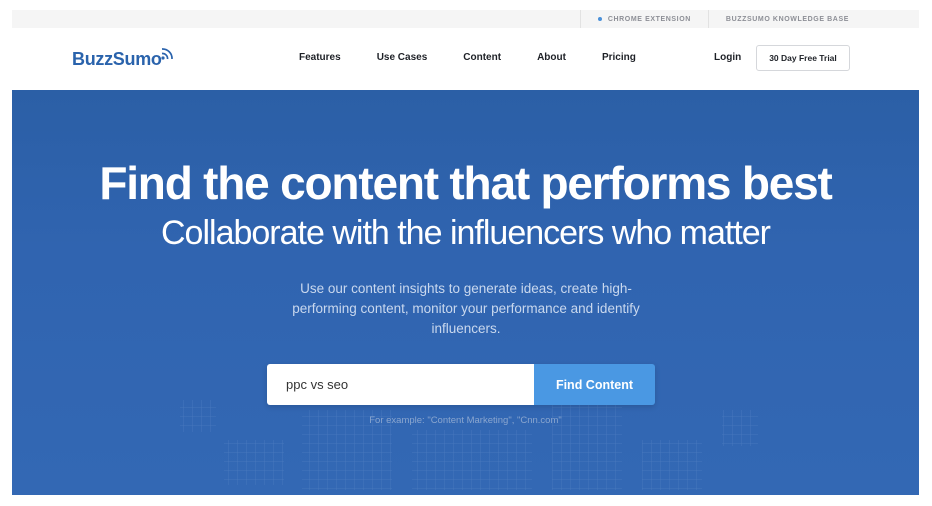 The width and height of the screenshot is (932, 506). I want to click on knowledge-base-link: BUZZSUMO KNOWLEDGE BASE, so click(813, 19).